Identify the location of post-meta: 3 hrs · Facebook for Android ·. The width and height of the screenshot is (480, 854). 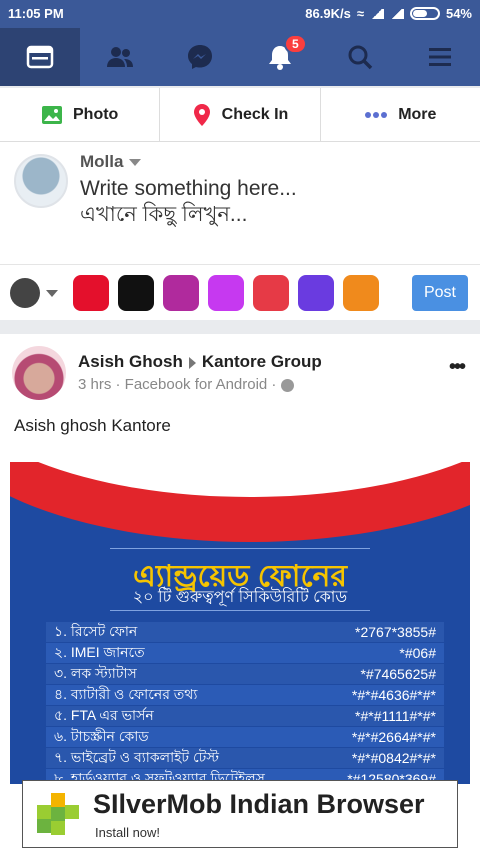
(186, 384).